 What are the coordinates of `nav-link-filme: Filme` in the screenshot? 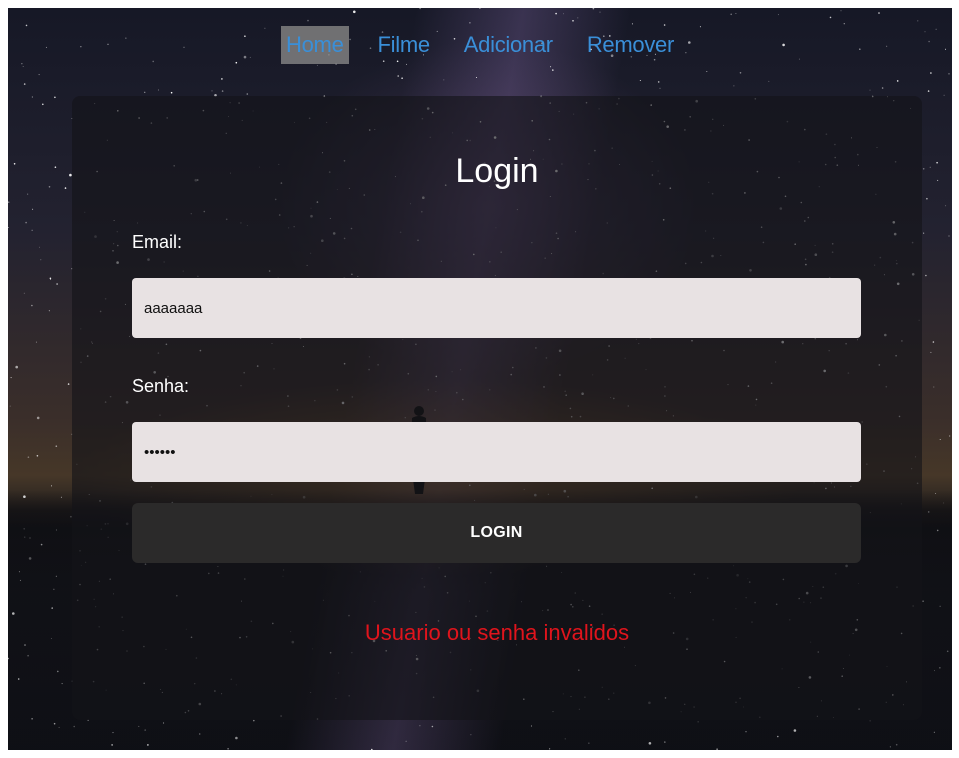 It's located at (404, 45).